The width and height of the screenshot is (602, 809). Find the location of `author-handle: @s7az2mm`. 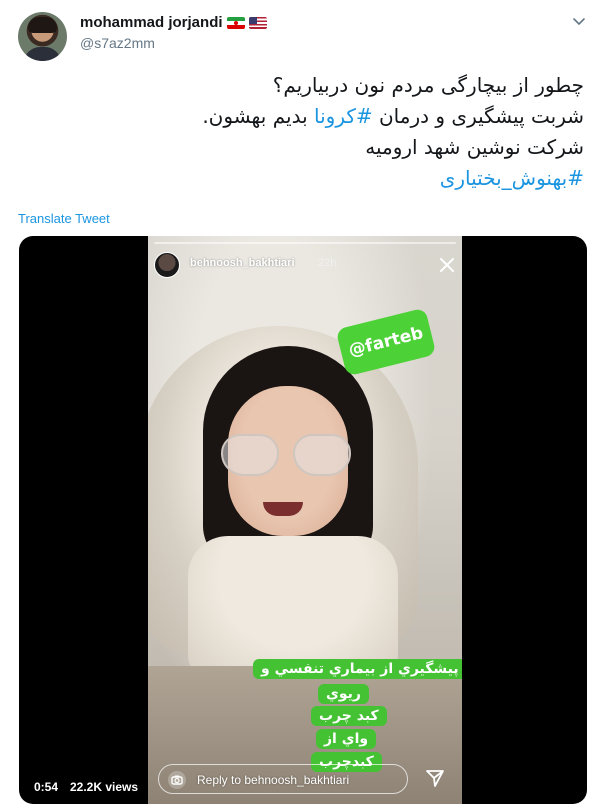

author-handle: @s7az2mm is located at coordinates (117, 43).